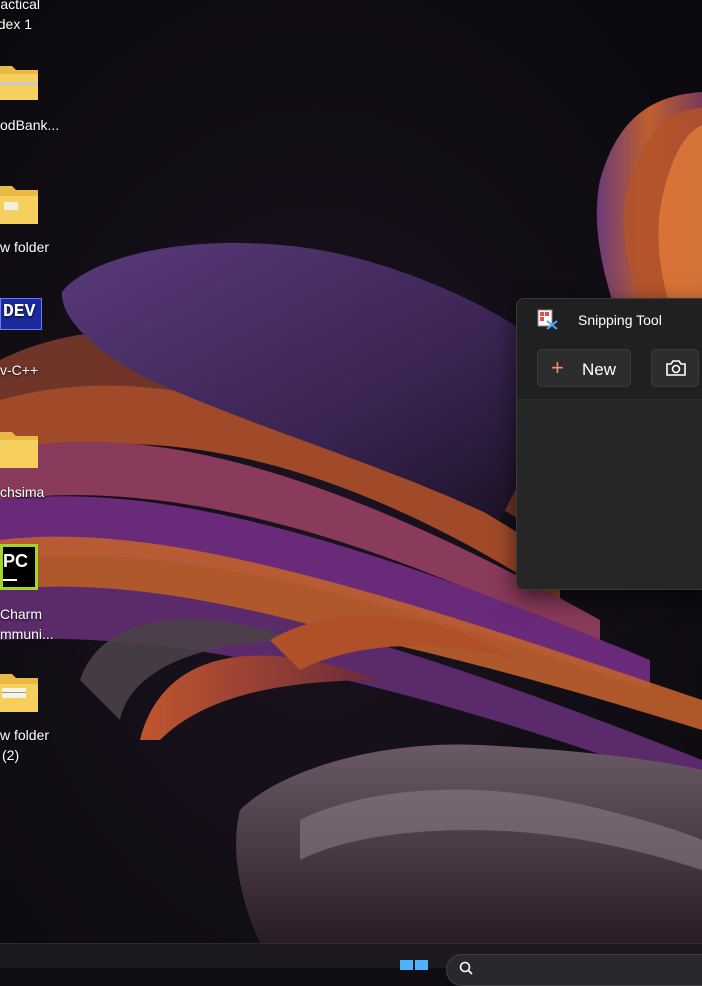  What do you see at coordinates (466, 968) in the screenshot?
I see `search-icon` at bounding box center [466, 968].